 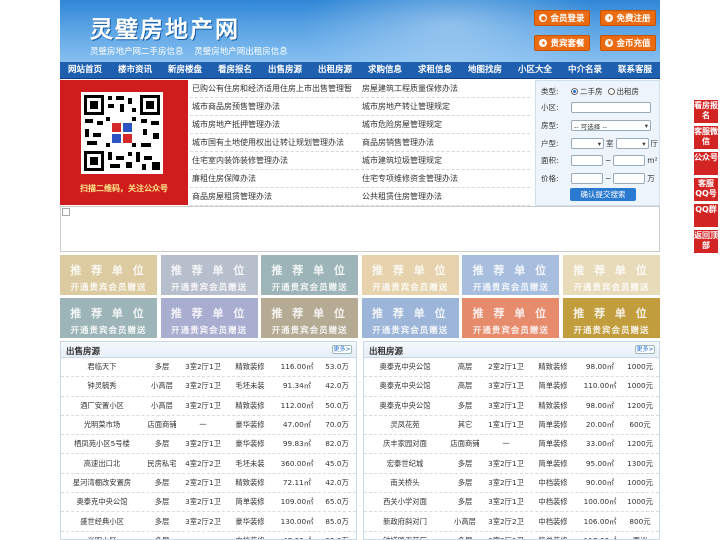 What do you see at coordinates (445, 124) in the screenshot?
I see `policy-link: 城市危险房屋管理规定` at bounding box center [445, 124].